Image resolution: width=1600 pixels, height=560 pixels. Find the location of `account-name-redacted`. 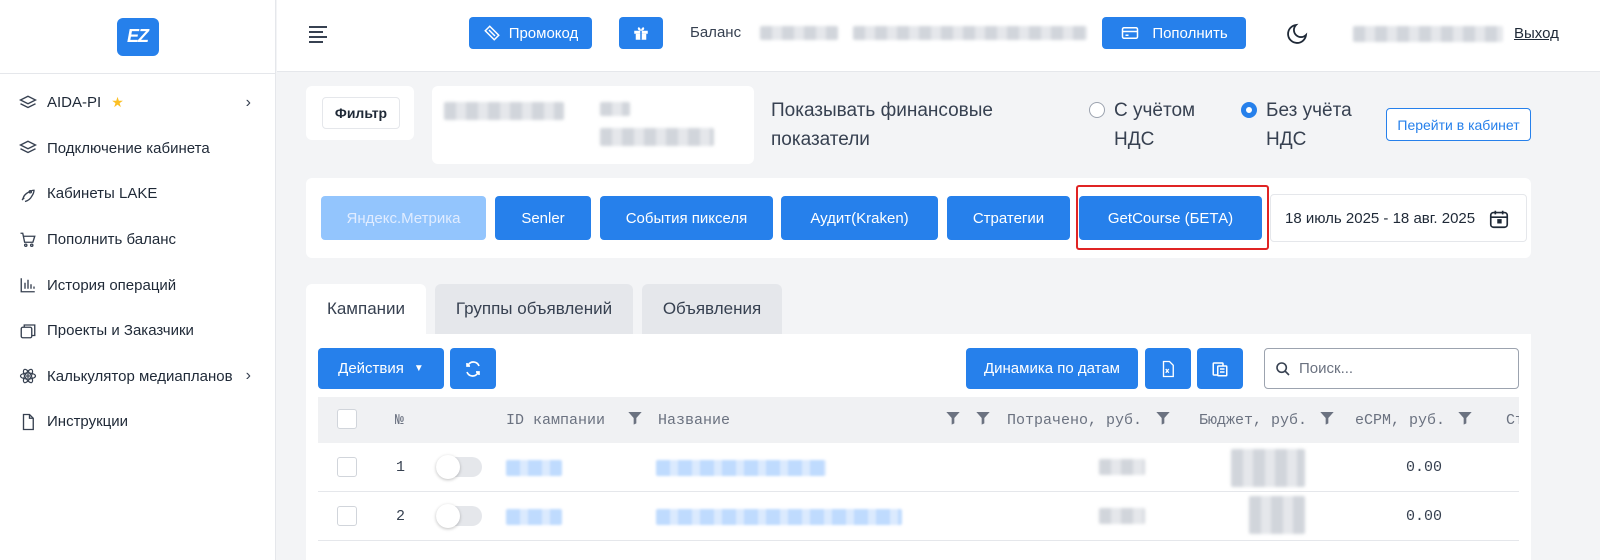

account-name-redacted is located at coordinates (504, 111).